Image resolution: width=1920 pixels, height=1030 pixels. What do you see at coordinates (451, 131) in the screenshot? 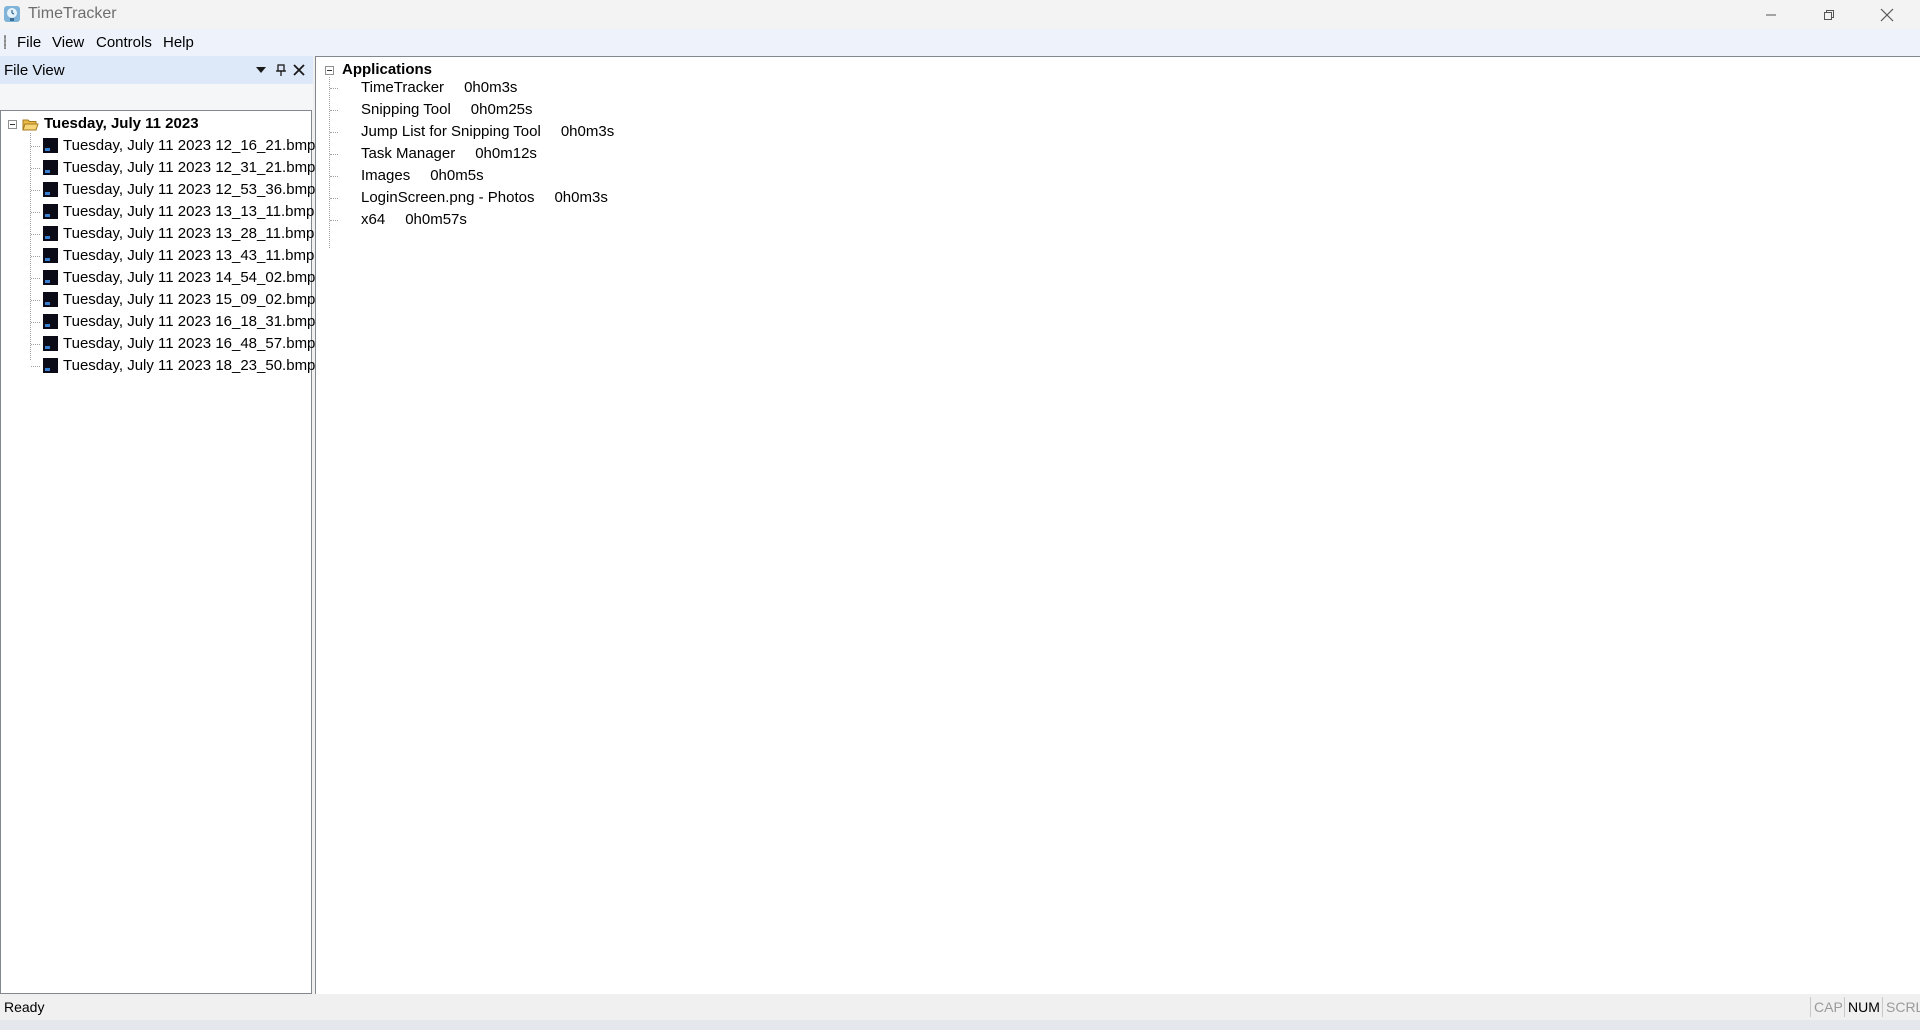
I see `application-name: Jump List for Snipping Tool` at bounding box center [451, 131].